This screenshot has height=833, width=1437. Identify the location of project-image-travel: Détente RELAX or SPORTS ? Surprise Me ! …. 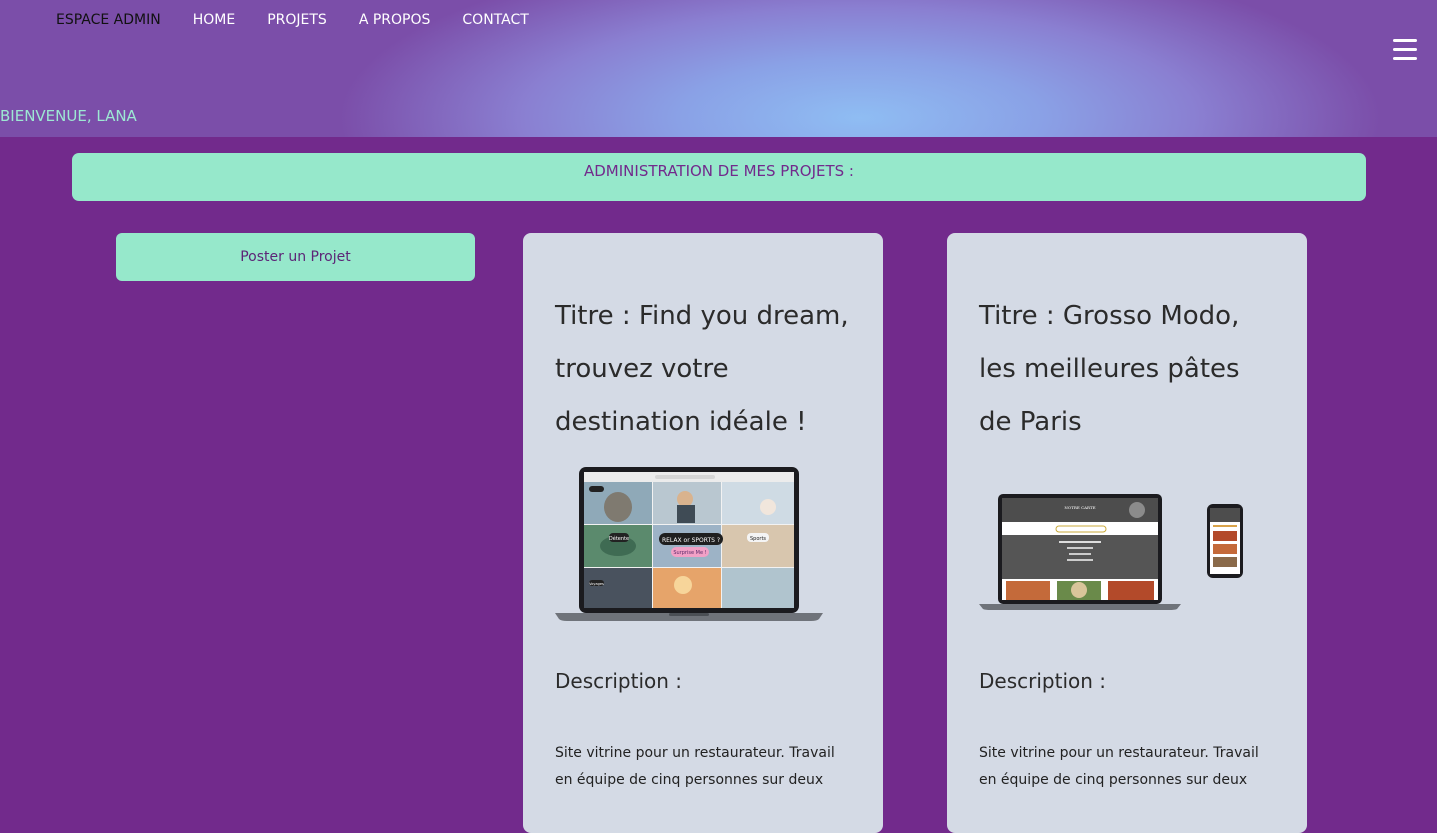
(689, 544).